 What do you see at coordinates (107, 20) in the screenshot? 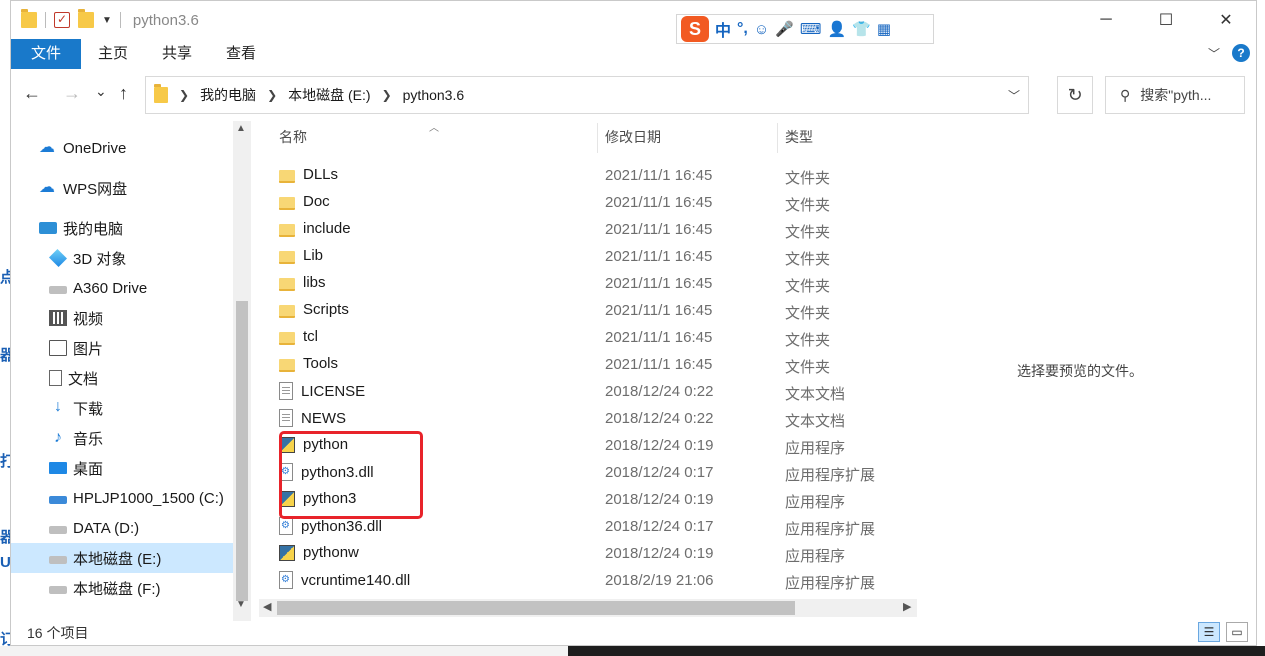
I see `customize-dropdown-icon: ▼` at bounding box center [107, 20].